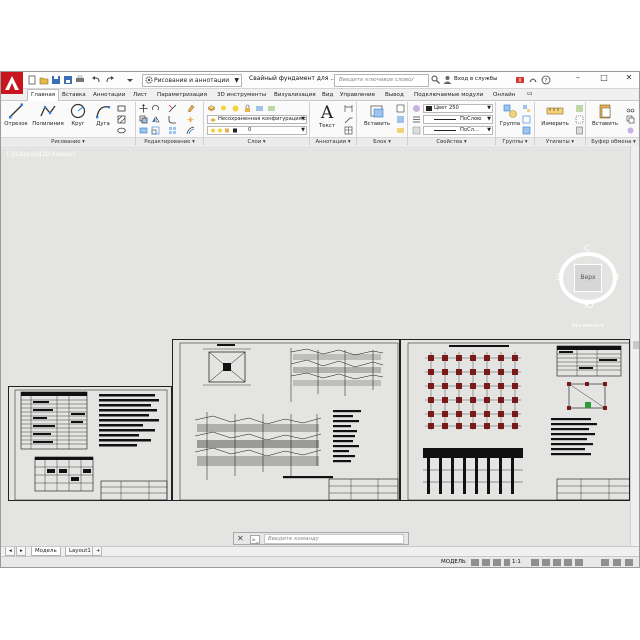 The height and width of the screenshot is (640, 640). Describe the element at coordinates (110, 80) in the screenshot. I see `redo-icon` at that location.